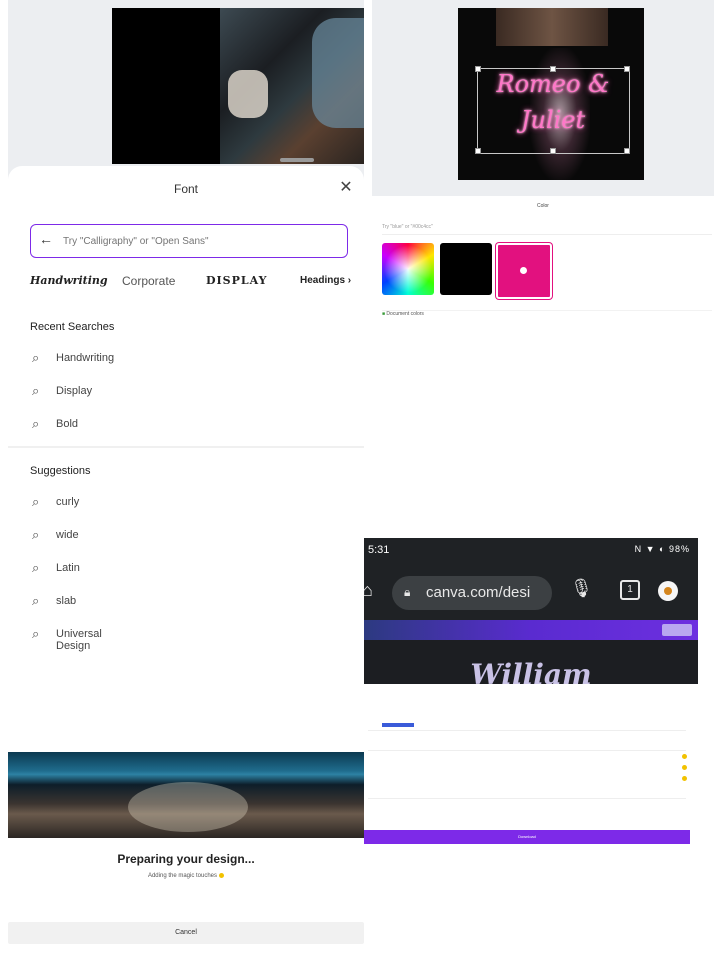 The width and height of the screenshot is (714, 953). Describe the element at coordinates (379, 550) in the screenshot. I see `status-time: 5:31` at that location.